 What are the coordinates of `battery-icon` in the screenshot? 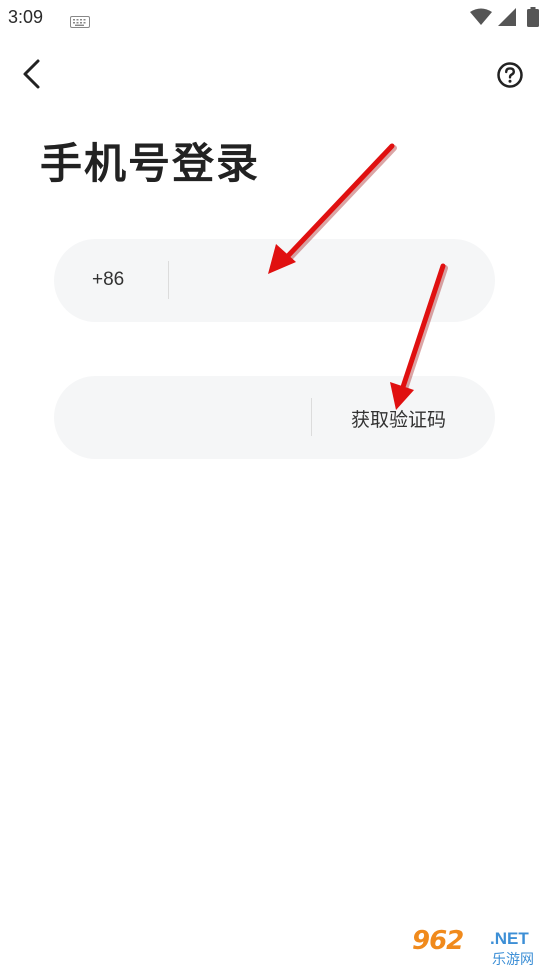 It's located at (533, 19).